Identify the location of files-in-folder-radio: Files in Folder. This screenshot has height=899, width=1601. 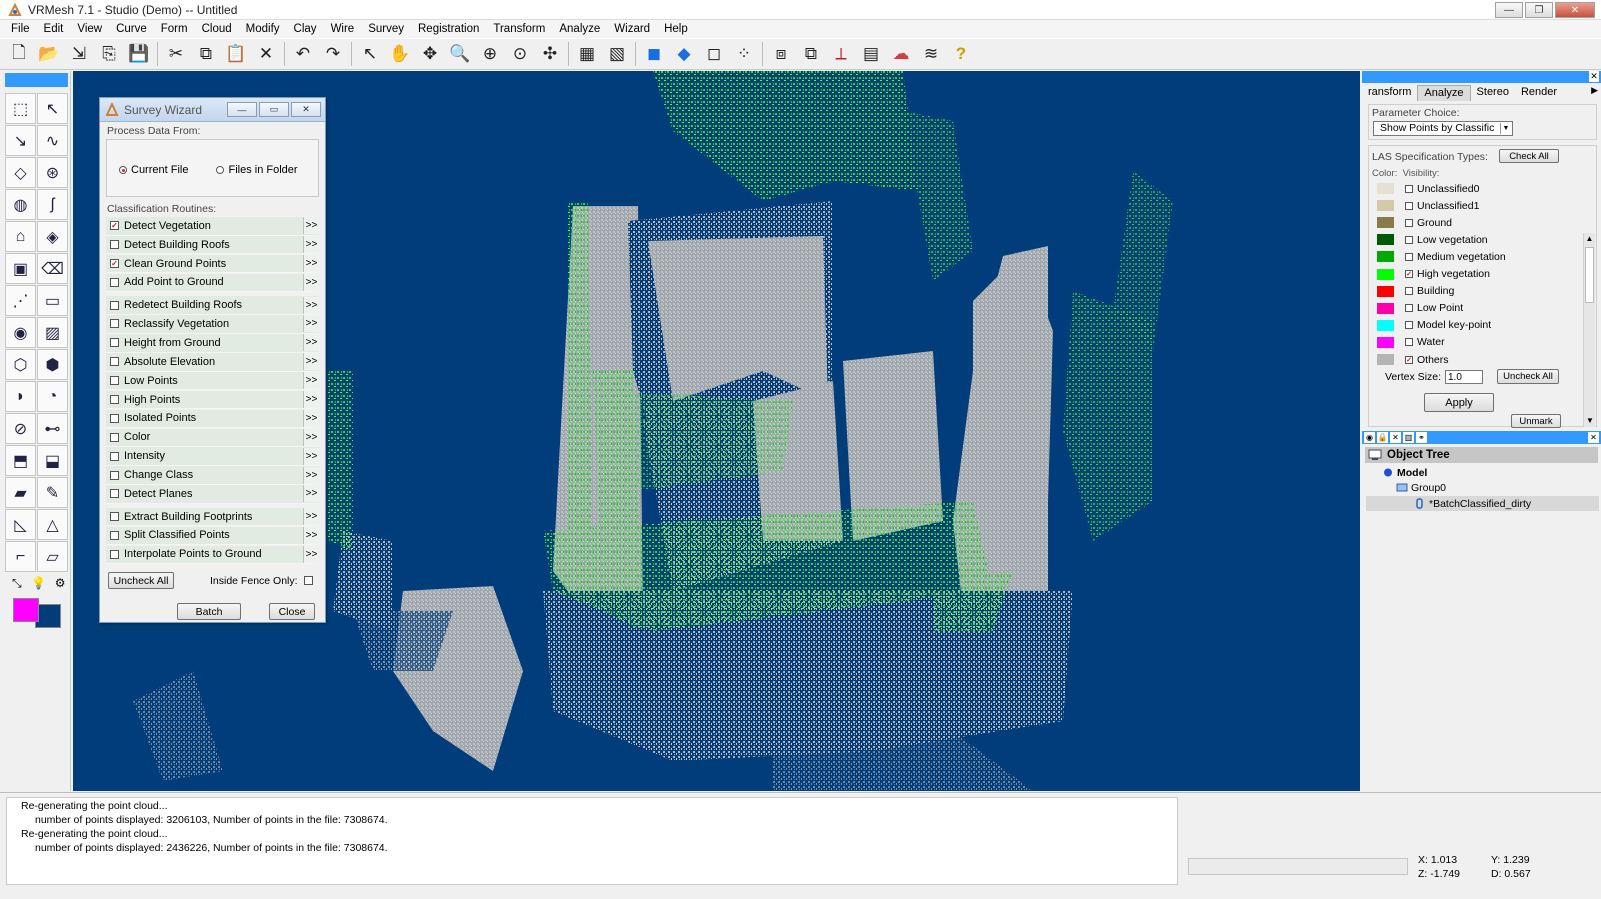
(257, 170).